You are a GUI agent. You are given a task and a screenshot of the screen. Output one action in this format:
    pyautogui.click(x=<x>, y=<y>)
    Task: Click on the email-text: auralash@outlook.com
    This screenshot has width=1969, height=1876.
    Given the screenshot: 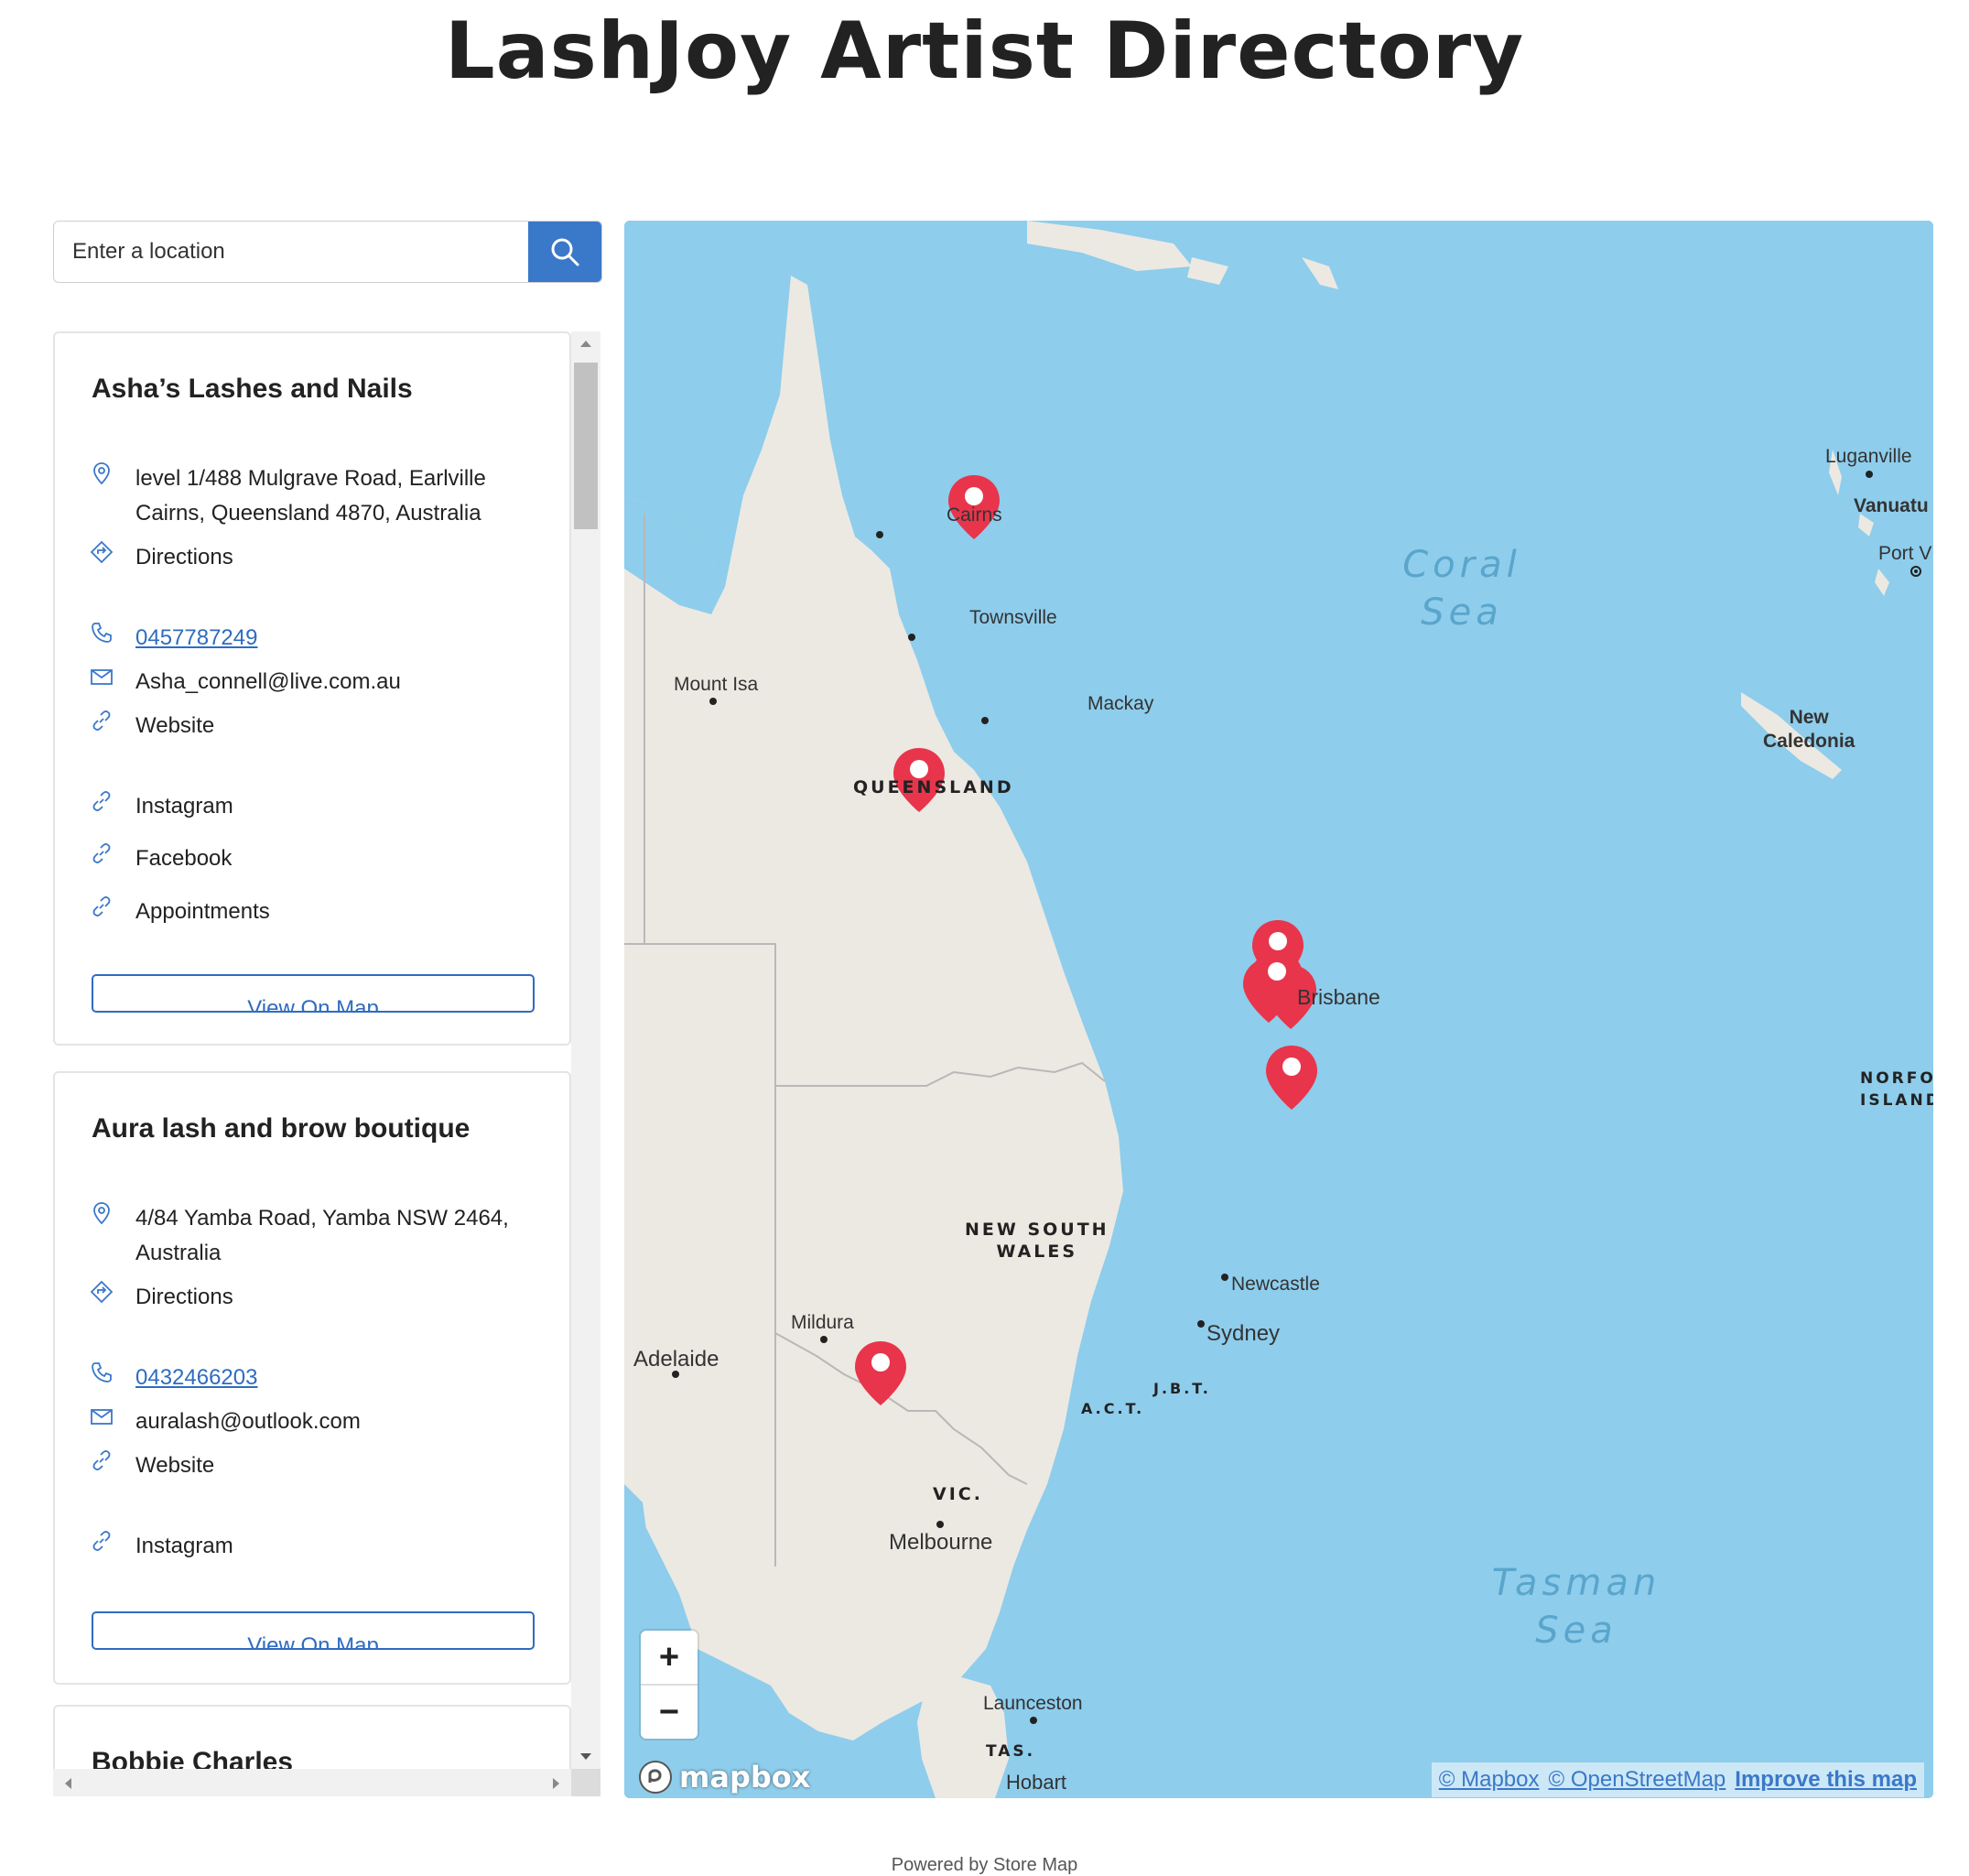 What is the action you would take?
    pyautogui.click(x=336, y=1421)
    